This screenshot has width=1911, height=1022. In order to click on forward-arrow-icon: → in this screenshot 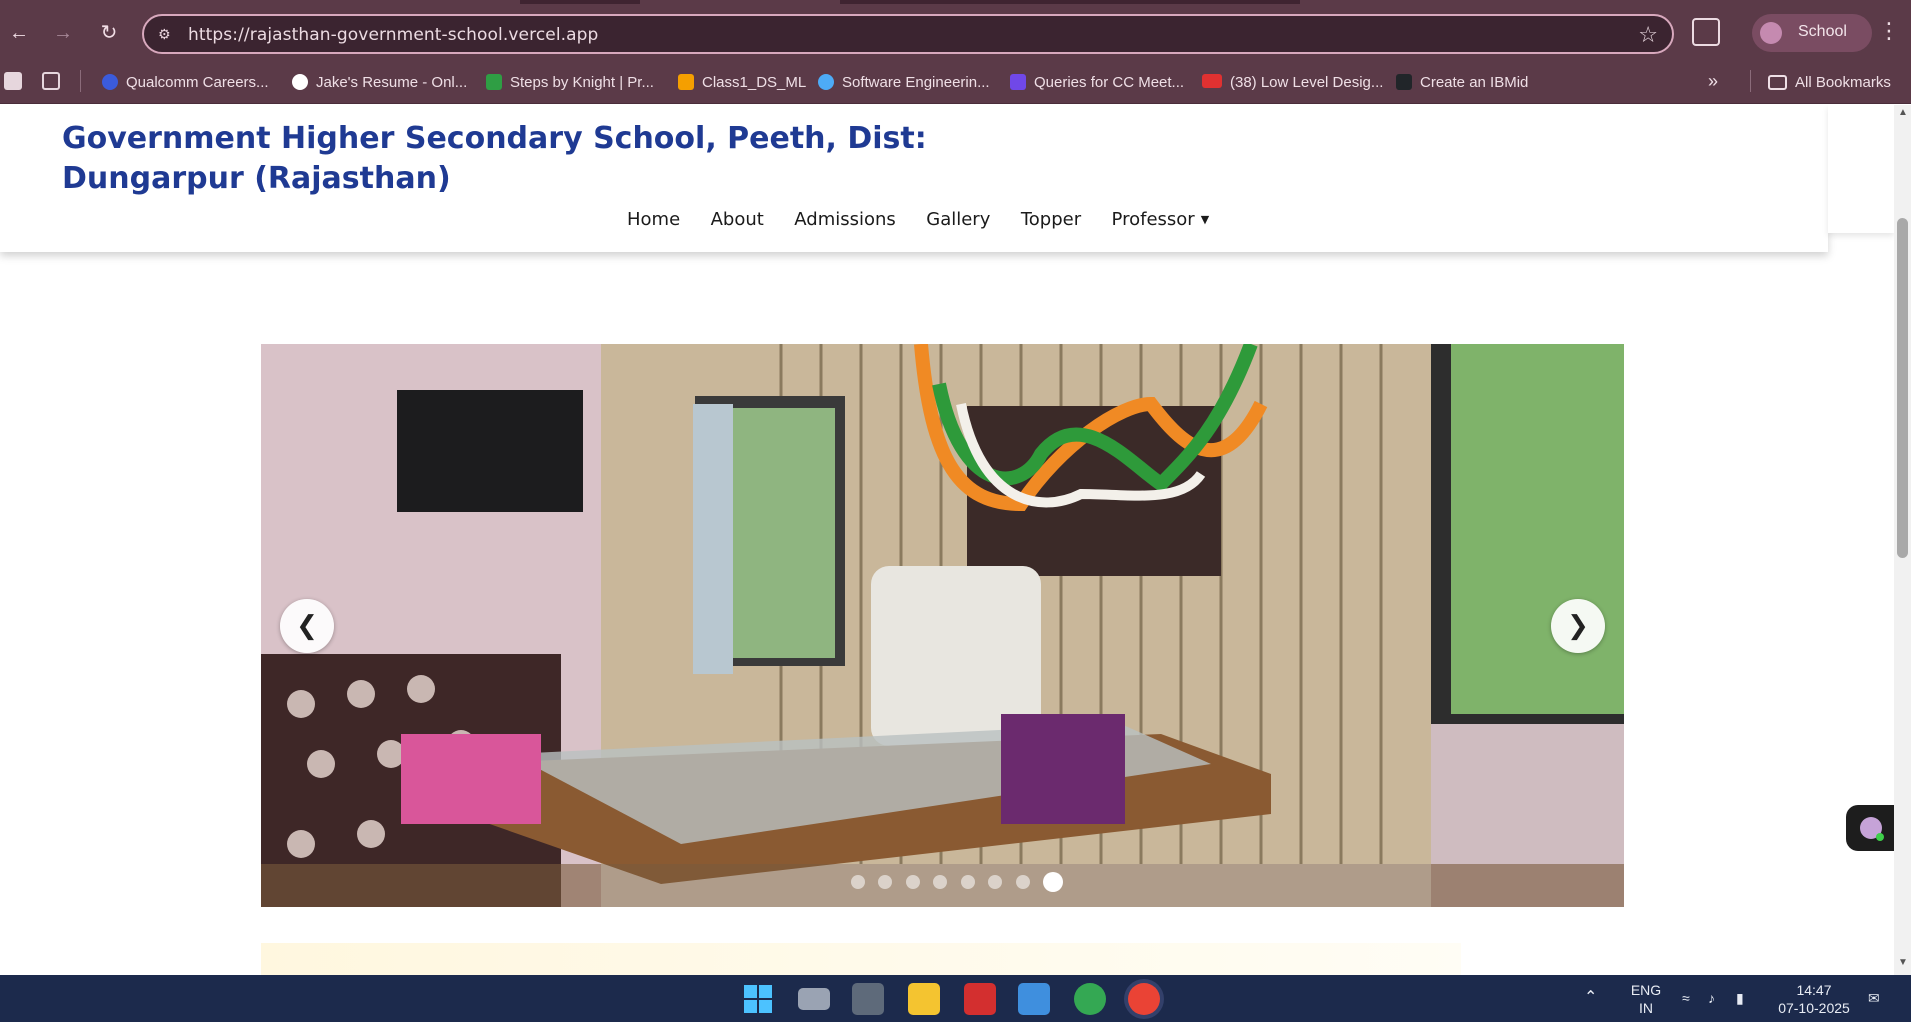, I will do `click(63, 33)`.